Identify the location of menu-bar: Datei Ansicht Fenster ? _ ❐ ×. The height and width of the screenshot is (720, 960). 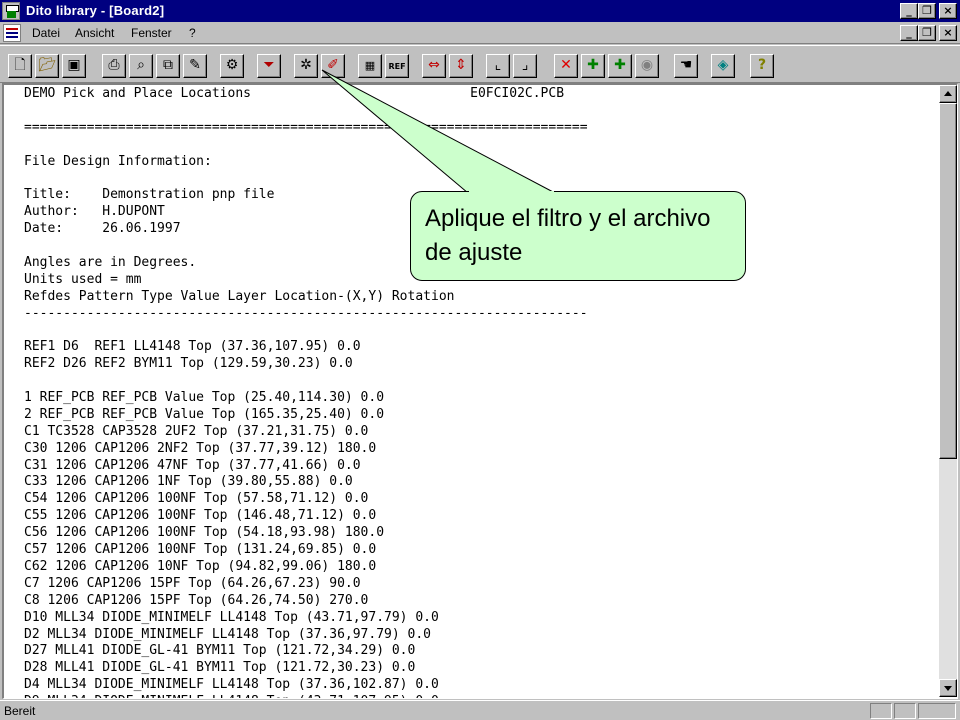
(480, 33).